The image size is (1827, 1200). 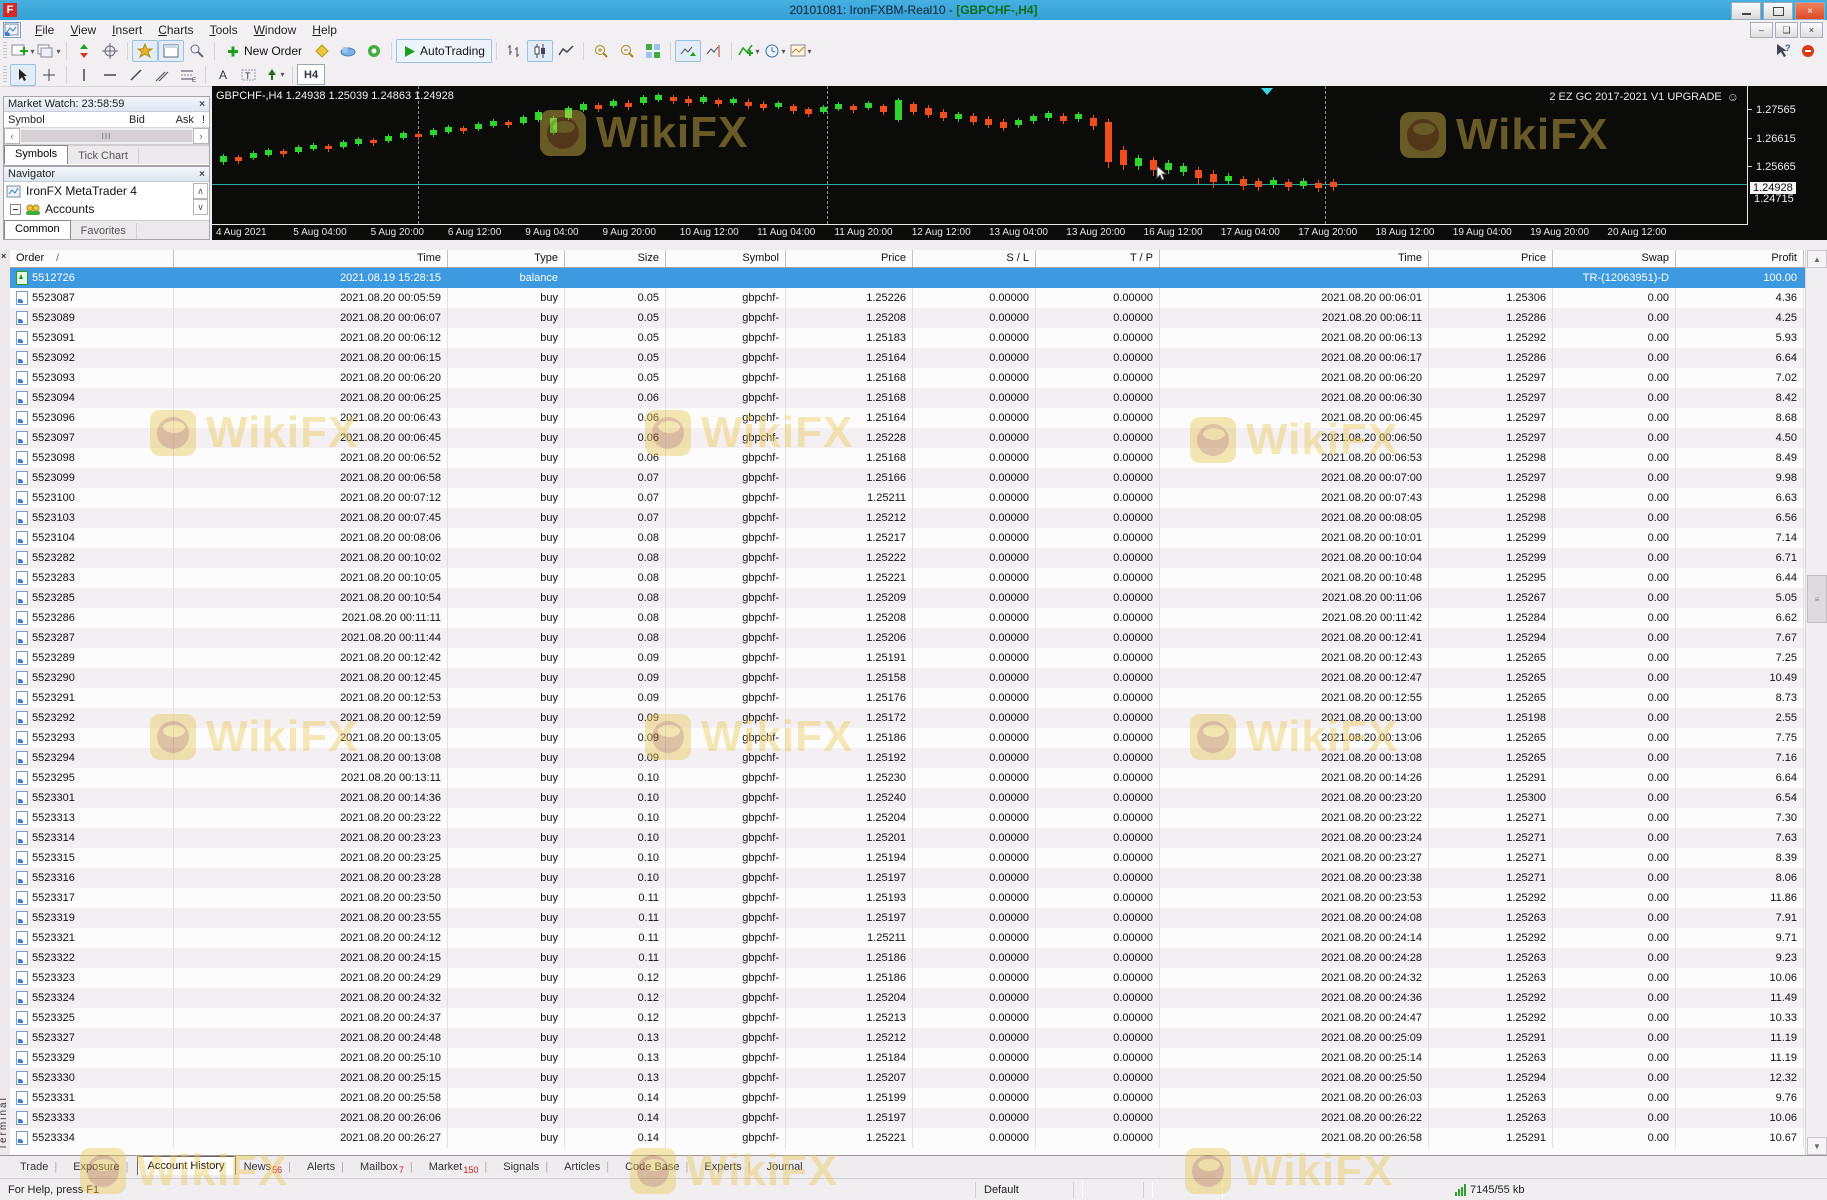 I want to click on table-vscrollbar: ▲ ≡ ▼, so click(x=1816, y=702).